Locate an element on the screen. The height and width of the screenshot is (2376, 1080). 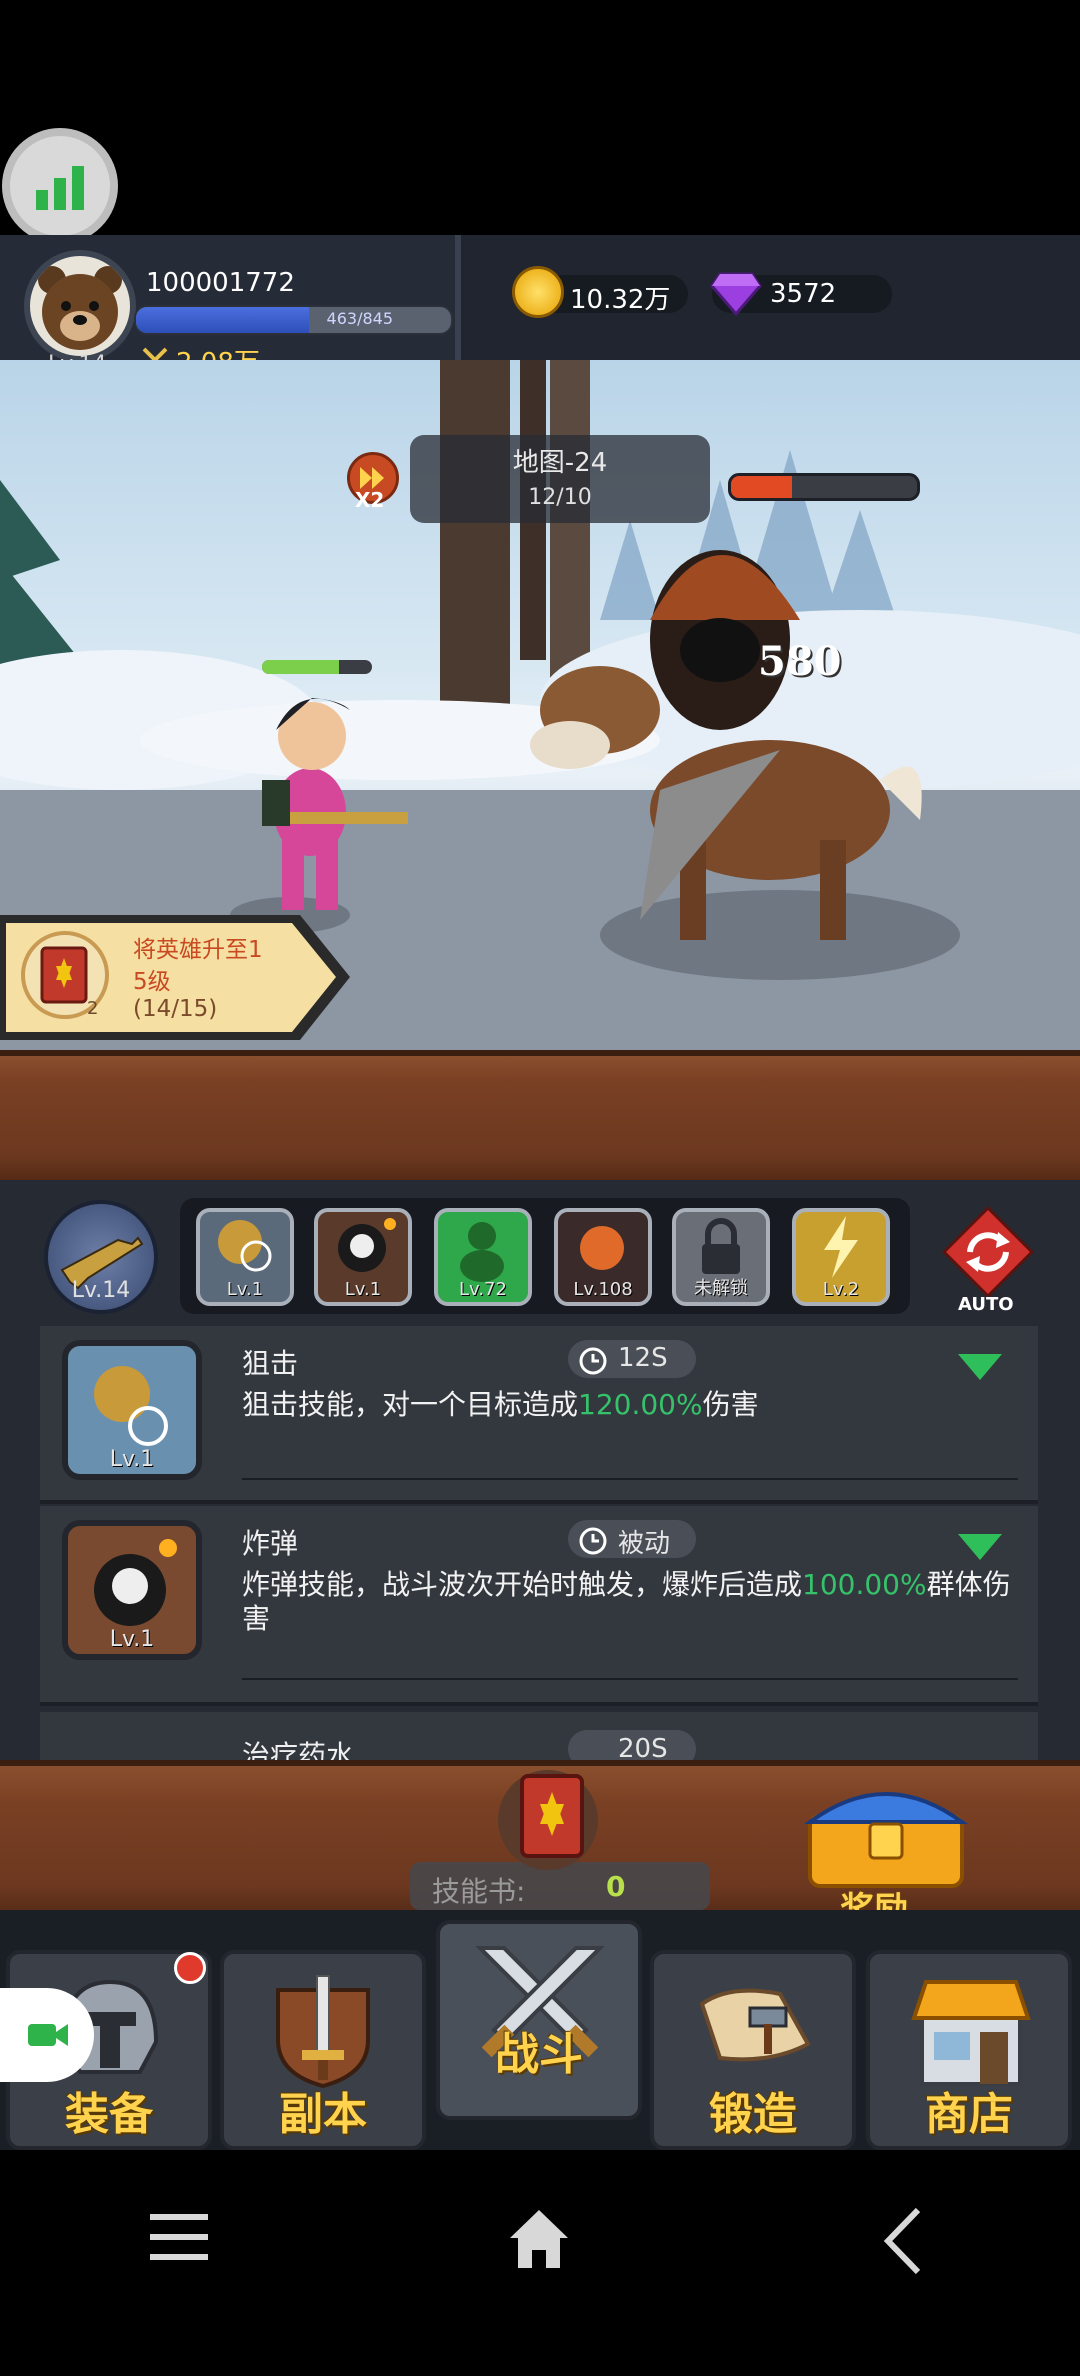
skill-slot-lightning: Lv.2 is located at coordinates (841, 1257).